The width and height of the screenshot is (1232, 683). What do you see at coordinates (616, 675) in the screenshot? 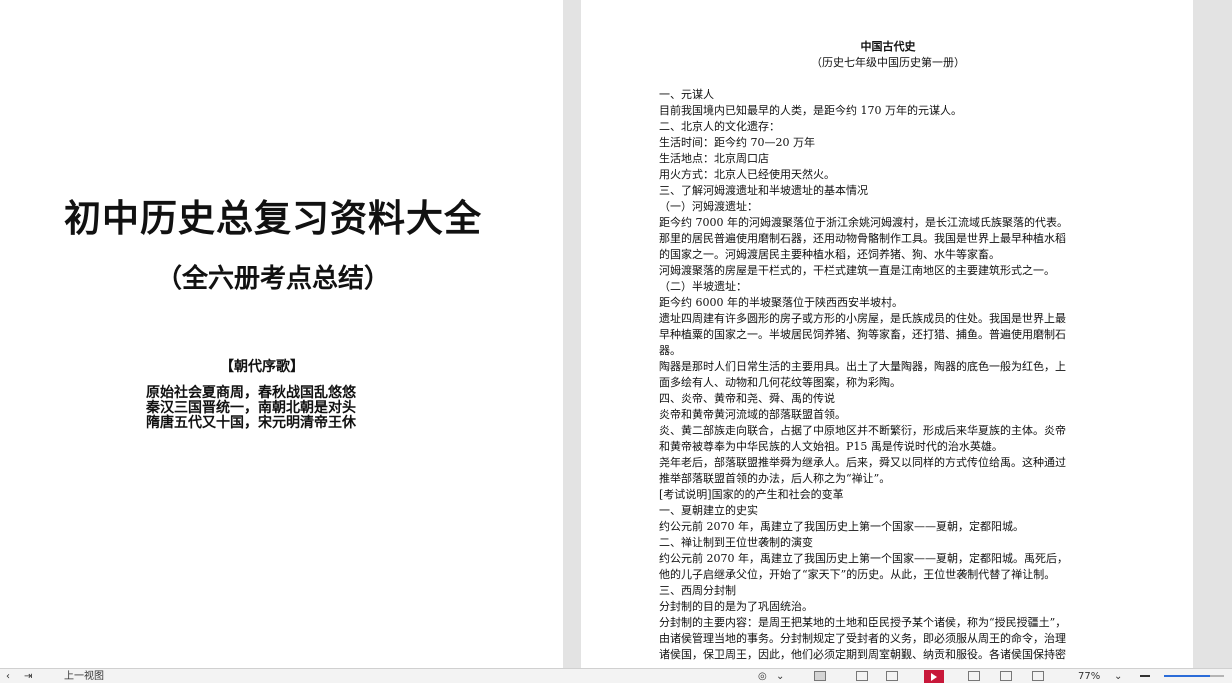
I see `status-bar: ‹ ⇥ 上一视图 ◎ ⌄ 77% ⌄` at bounding box center [616, 675].